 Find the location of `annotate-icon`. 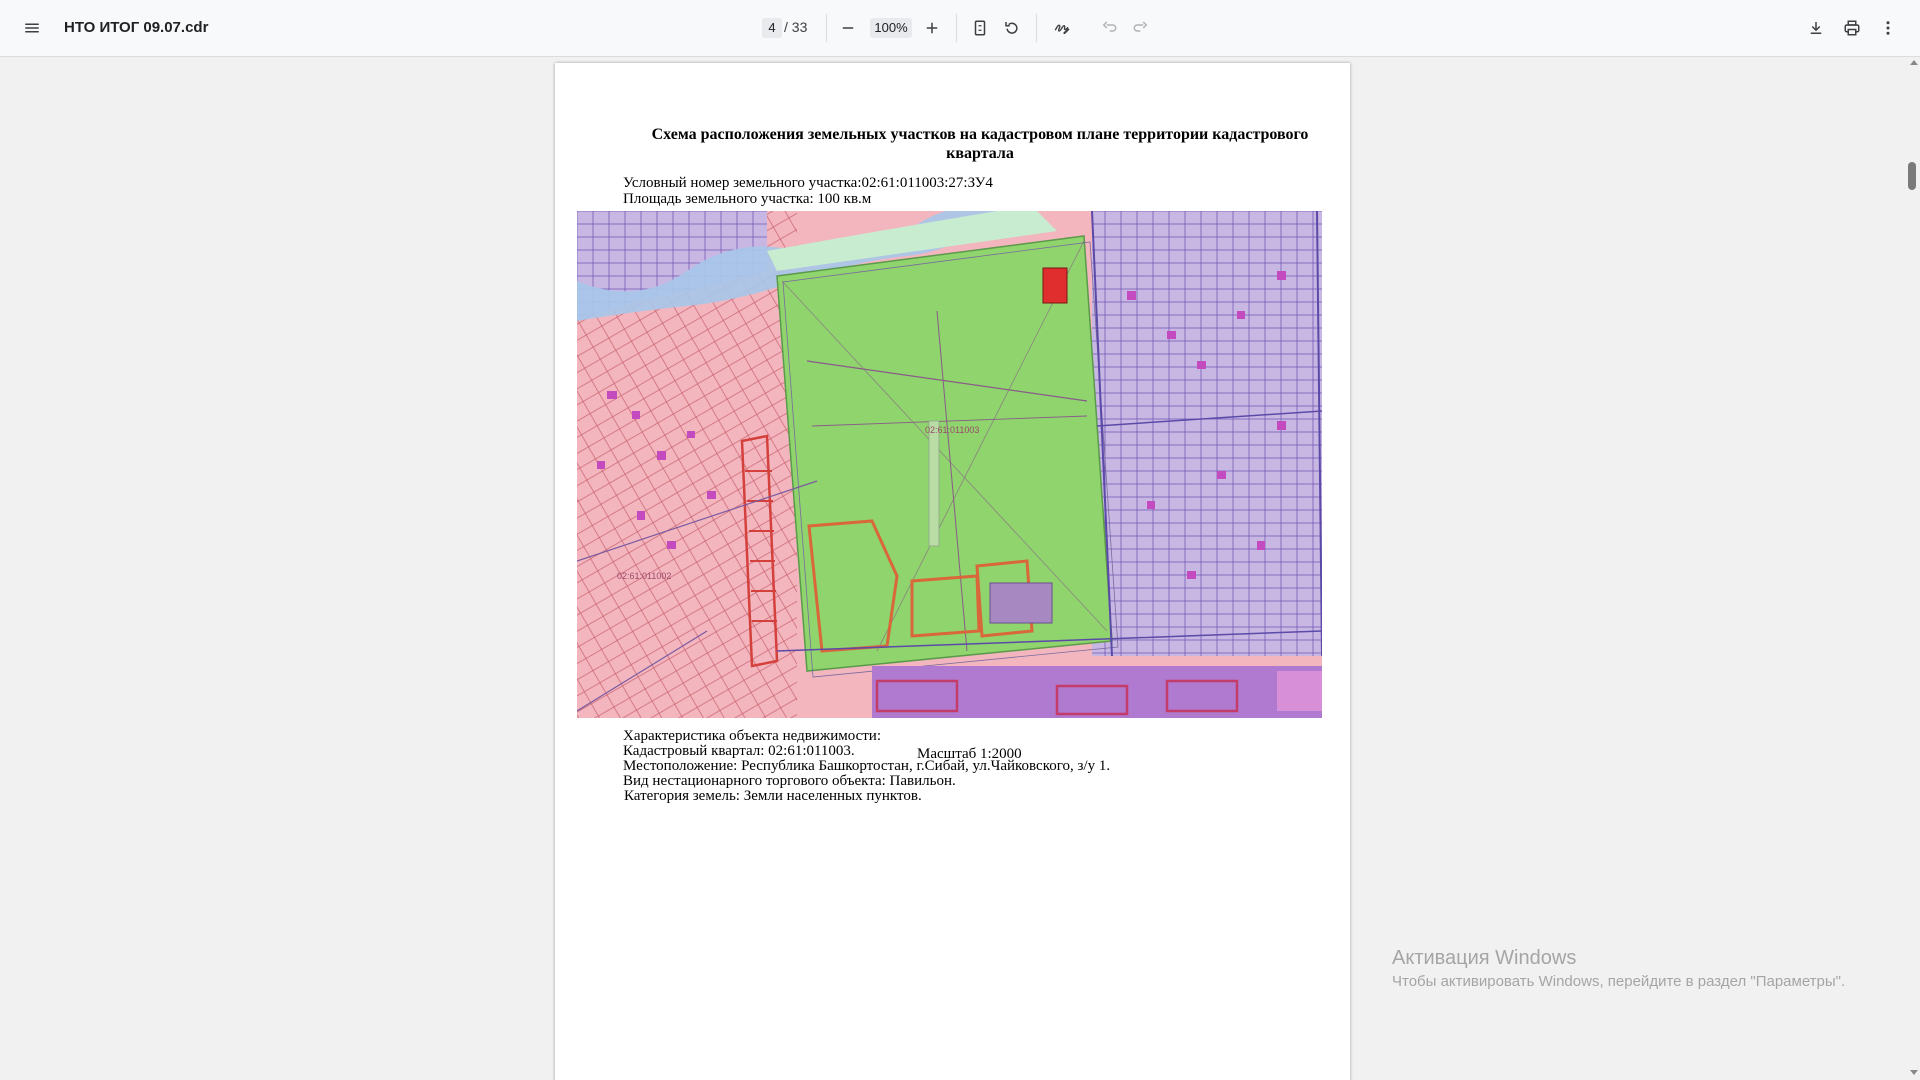

annotate-icon is located at coordinates (1062, 28).